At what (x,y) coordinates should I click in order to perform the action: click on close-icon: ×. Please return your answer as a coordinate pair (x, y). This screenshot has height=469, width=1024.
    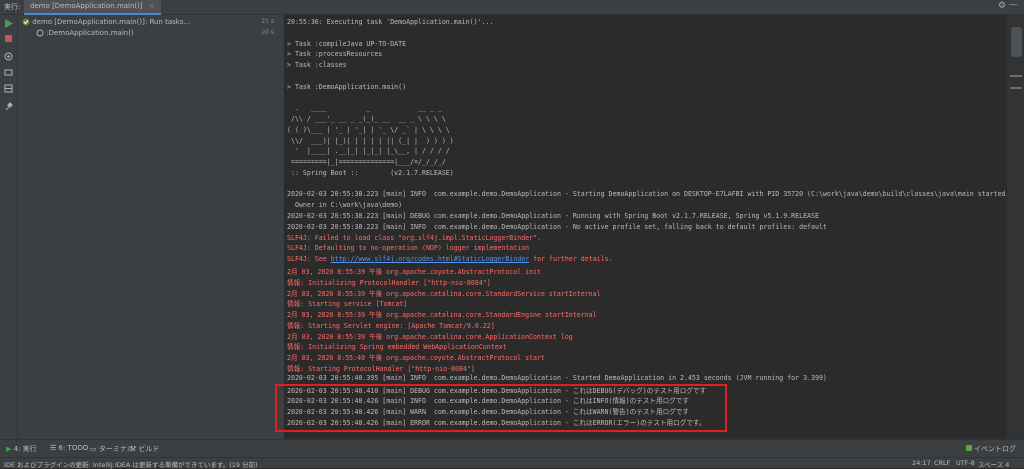
    Looking at the image, I should click on (152, 6).